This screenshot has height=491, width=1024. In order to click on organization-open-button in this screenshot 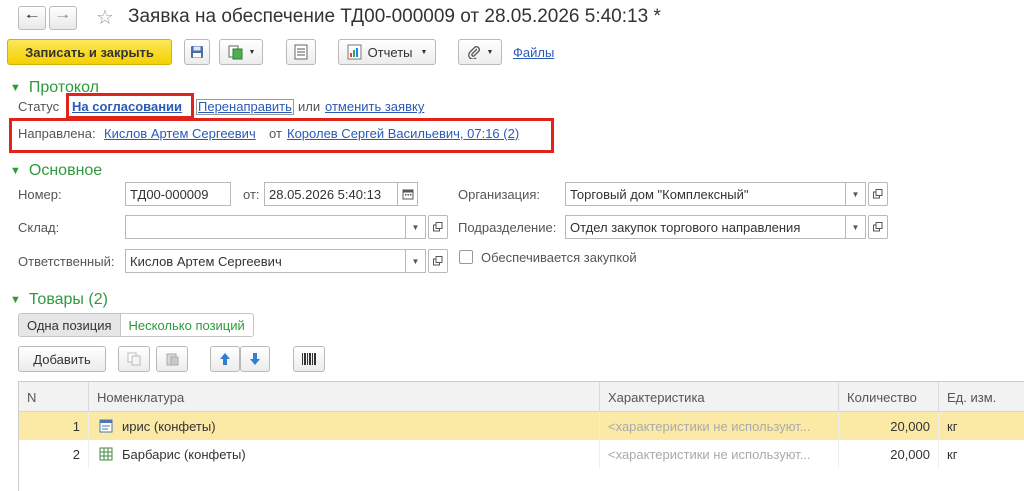, I will do `click(878, 194)`.